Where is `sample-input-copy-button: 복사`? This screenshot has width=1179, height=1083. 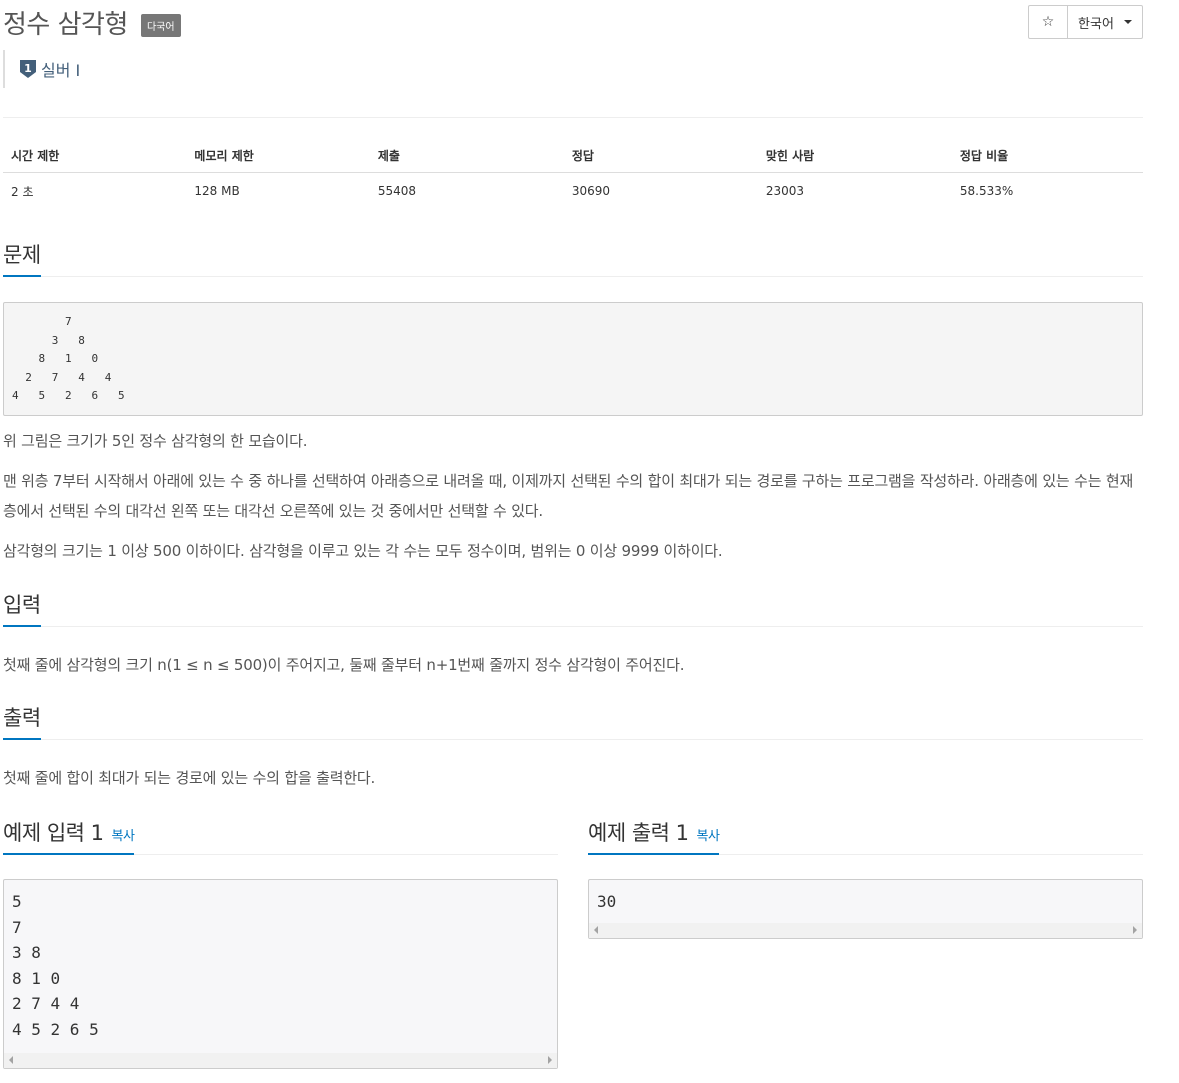 sample-input-copy-button: 복사 is located at coordinates (123, 836).